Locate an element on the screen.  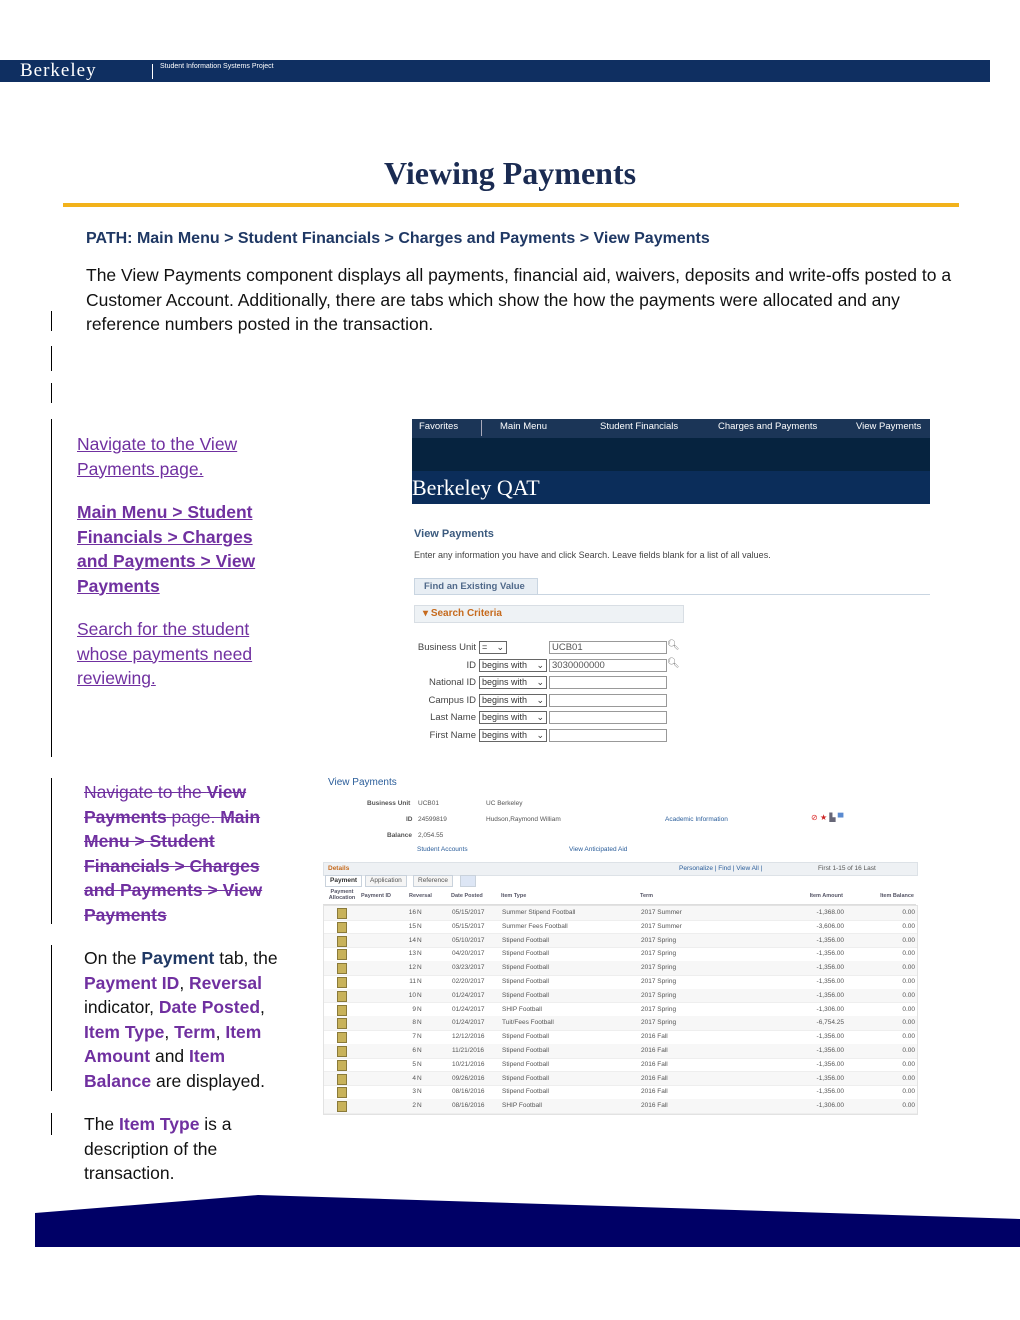
nav-main-menu: Main Menu is located at coordinates (523, 427).